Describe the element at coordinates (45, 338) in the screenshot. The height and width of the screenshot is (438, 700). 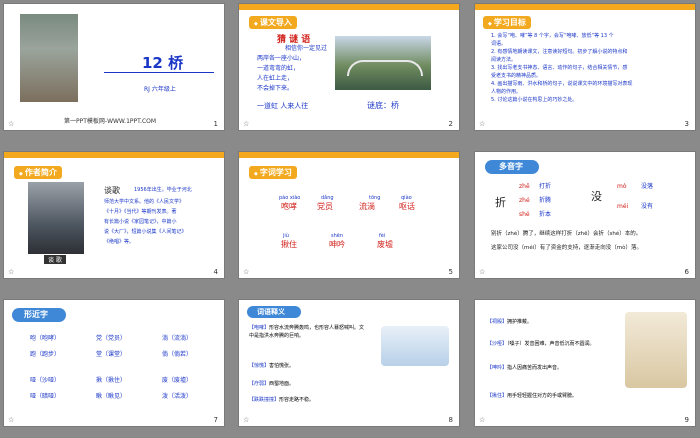
I see `pair-1-a: 咆（咆哮）` at that location.